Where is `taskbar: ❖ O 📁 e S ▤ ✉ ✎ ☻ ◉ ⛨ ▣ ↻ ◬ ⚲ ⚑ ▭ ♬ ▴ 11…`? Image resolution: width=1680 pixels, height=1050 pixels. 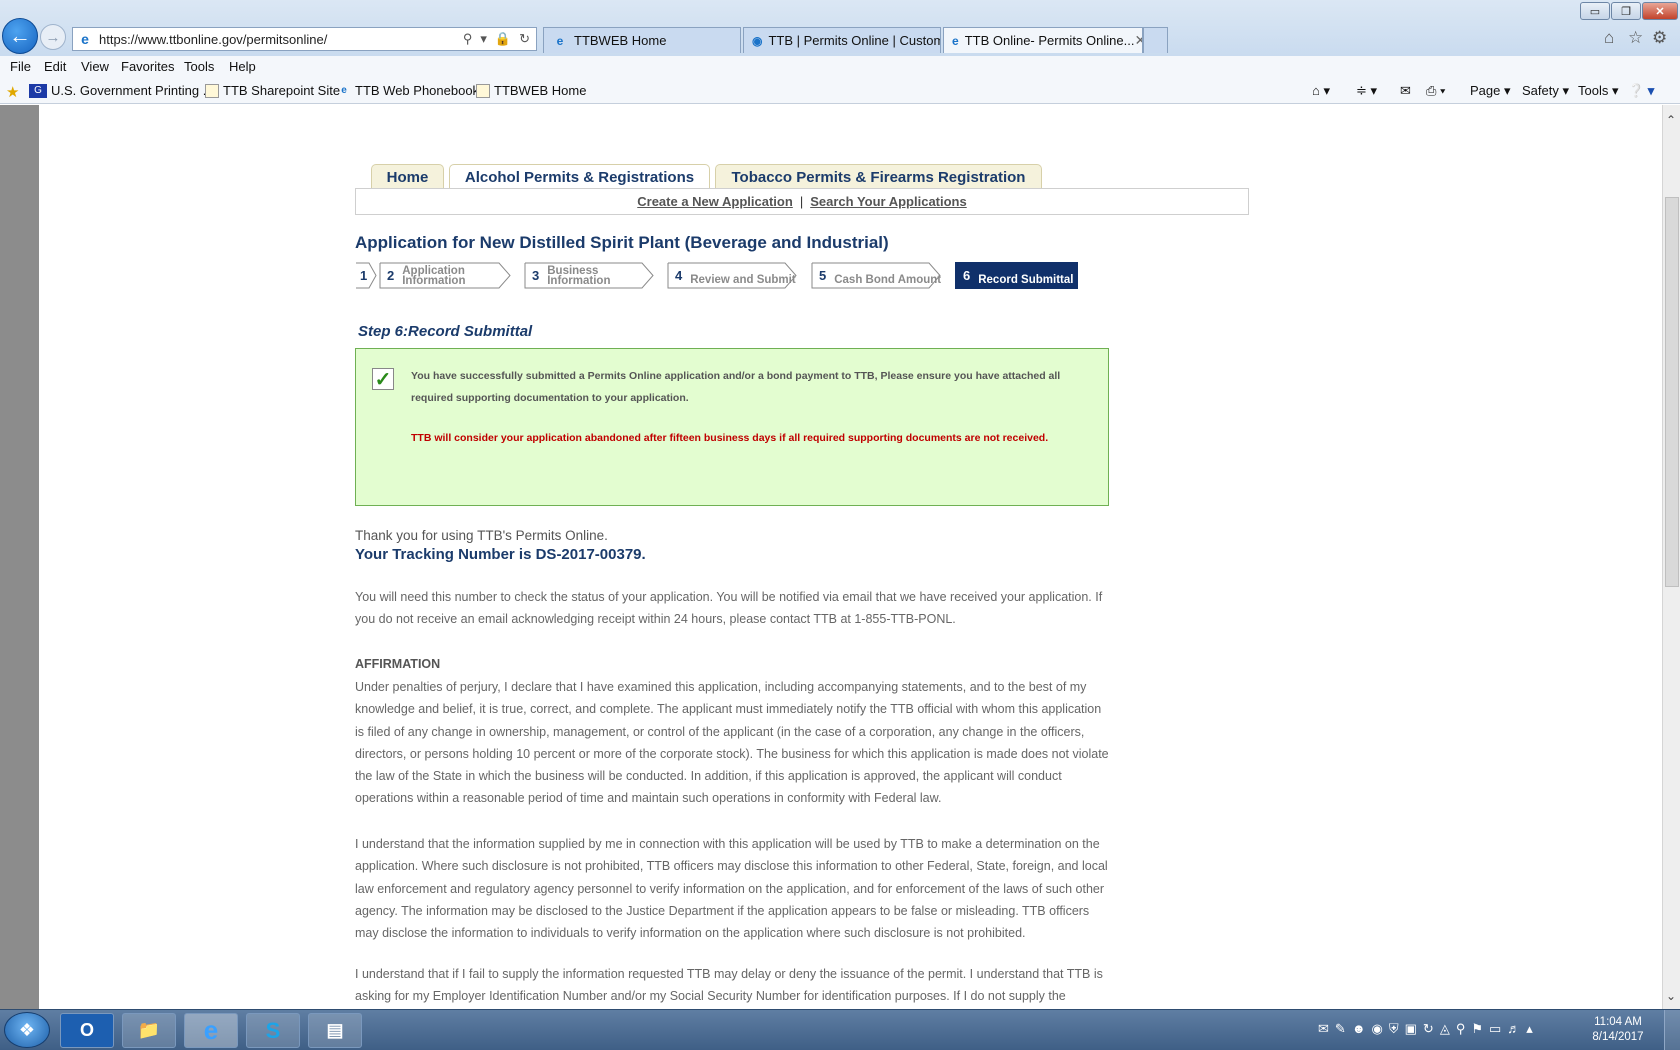
taskbar: ❖ O 📁 e S ▤ ✉ ✎ ☻ ◉ ⛨ ▣ ↻ ◬ ⚲ ⚑ ▭ ♬ ▴ 11… is located at coordinates (840, 1029).